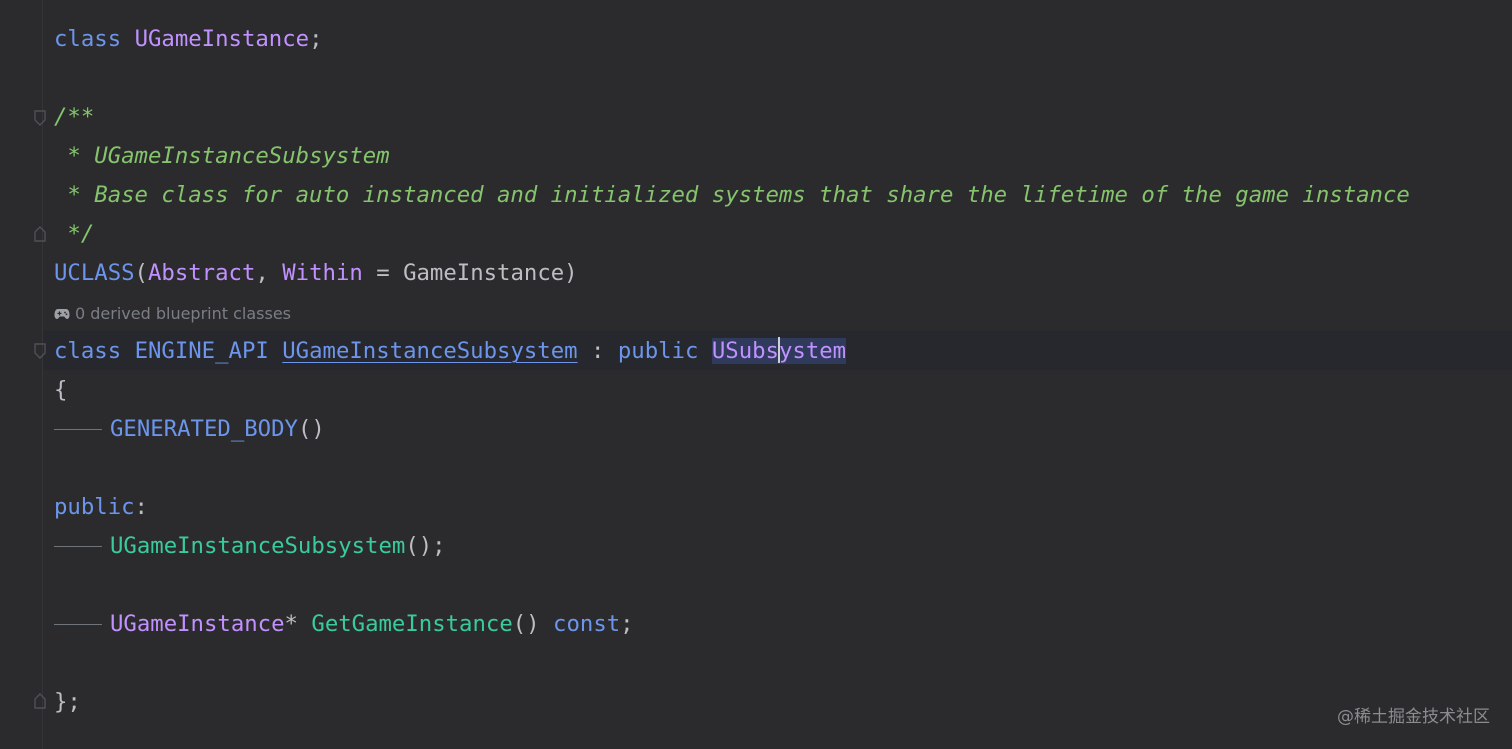  I want to click on base-class-part: ystem, so click(812, 351).